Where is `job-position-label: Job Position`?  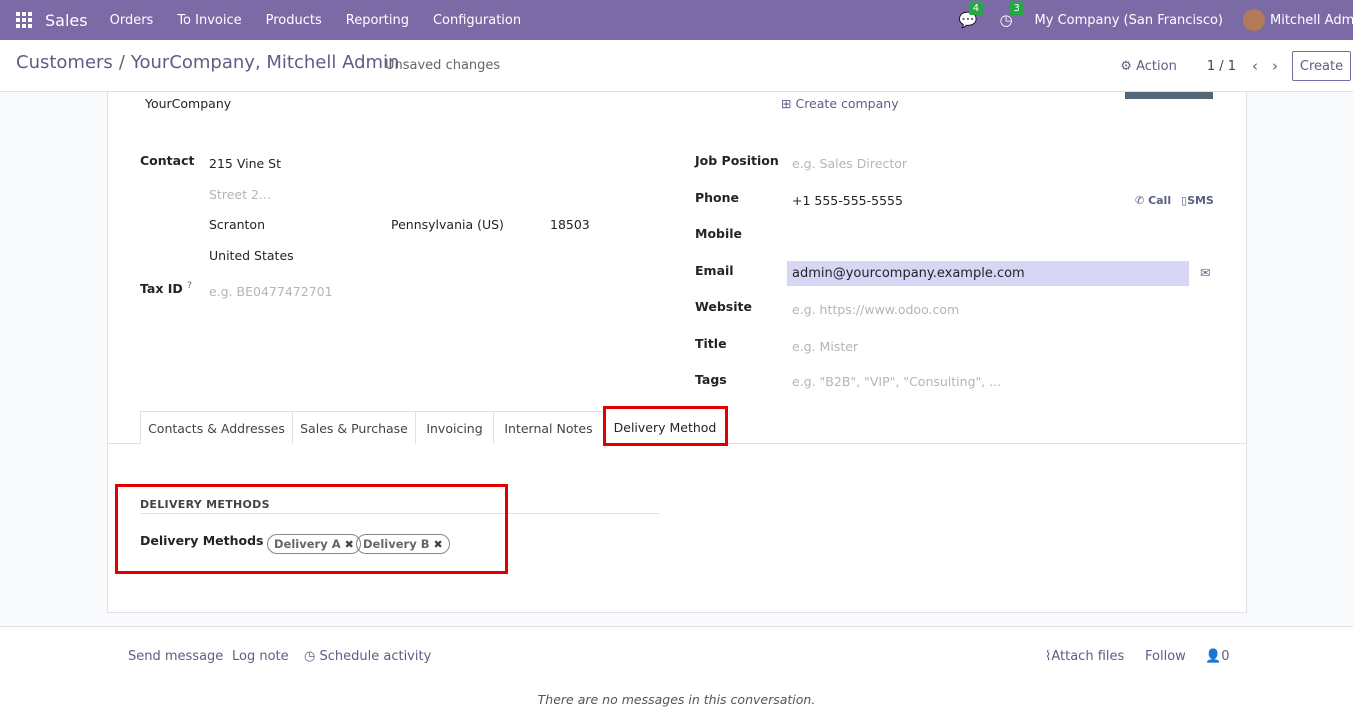 job-position-label: Job Position is located at coordinates (737, 160).